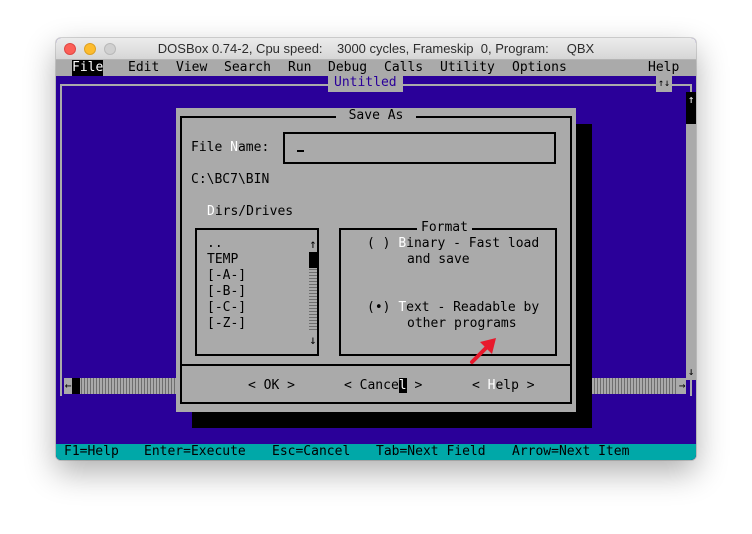 The image size is (752, 534). I want to click on status-execute: Enter=Execute, so click(195, 451).